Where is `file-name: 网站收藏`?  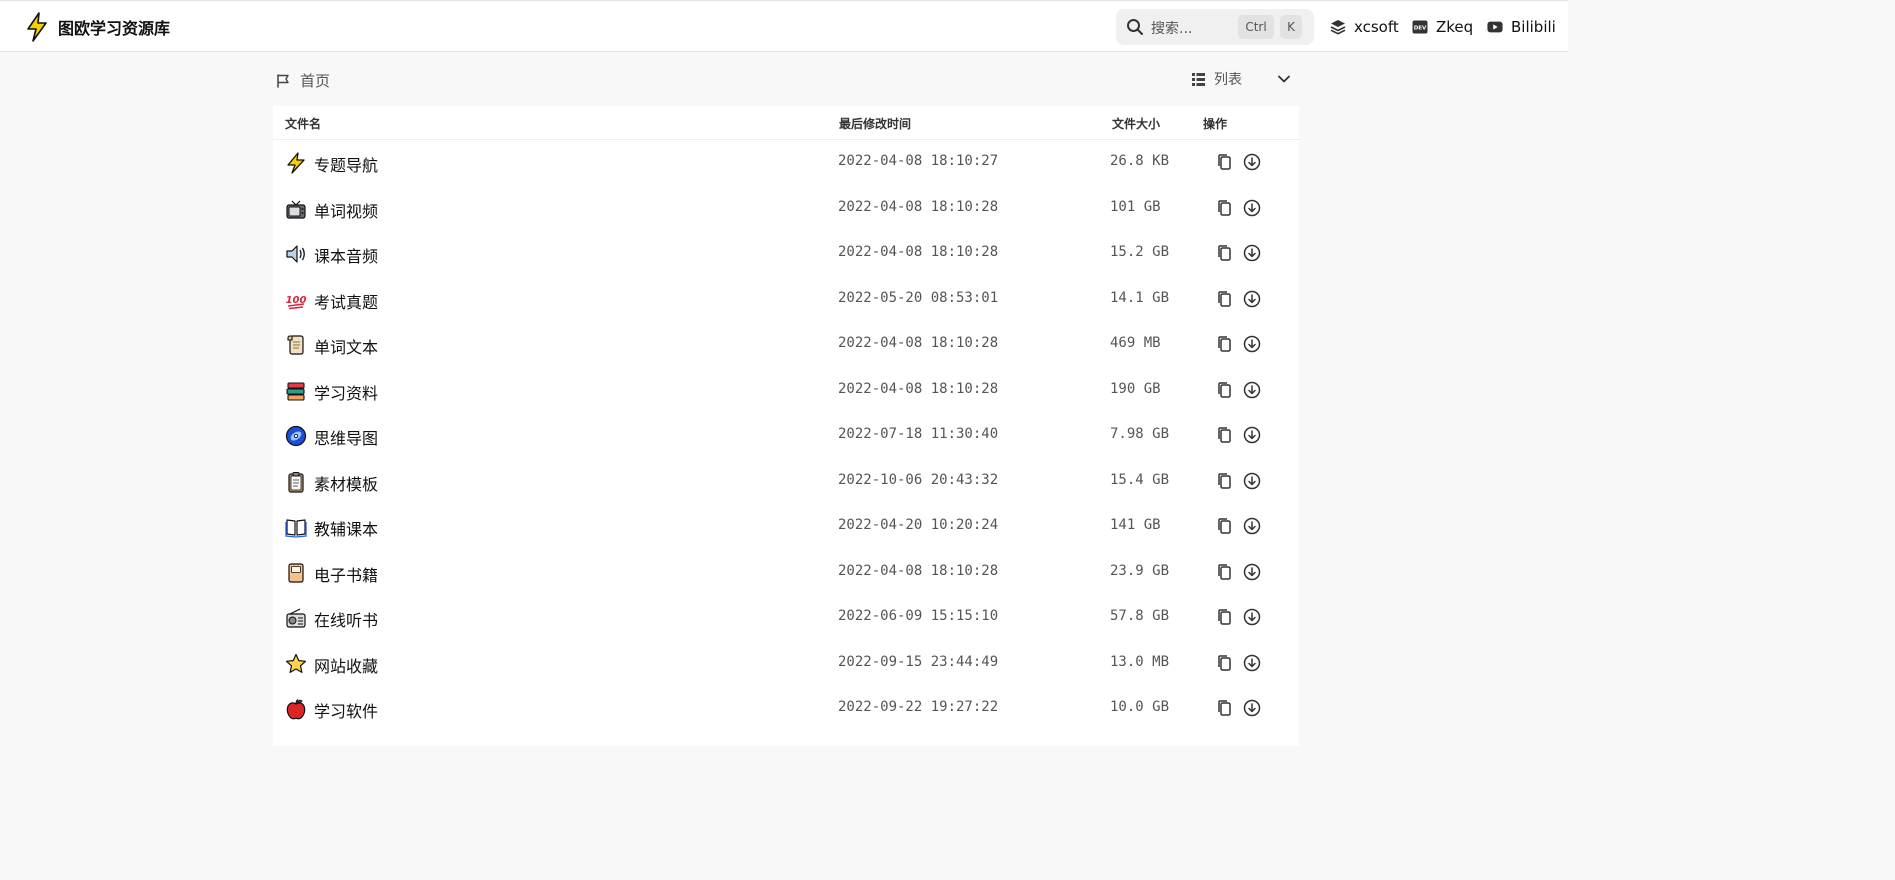 file-name: 网站收藏 is located at coordinates (346, 665).